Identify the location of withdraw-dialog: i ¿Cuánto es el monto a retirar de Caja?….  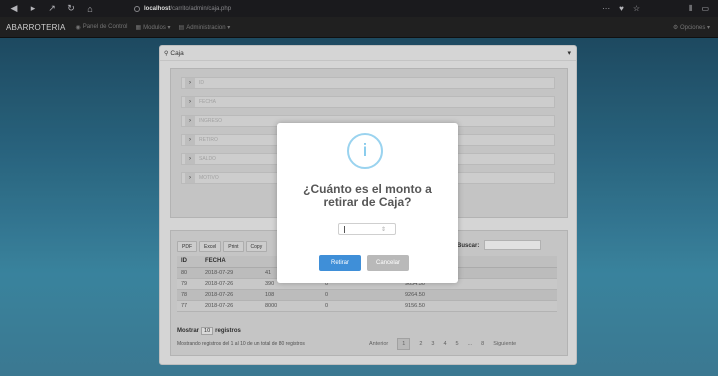
(367, 203).